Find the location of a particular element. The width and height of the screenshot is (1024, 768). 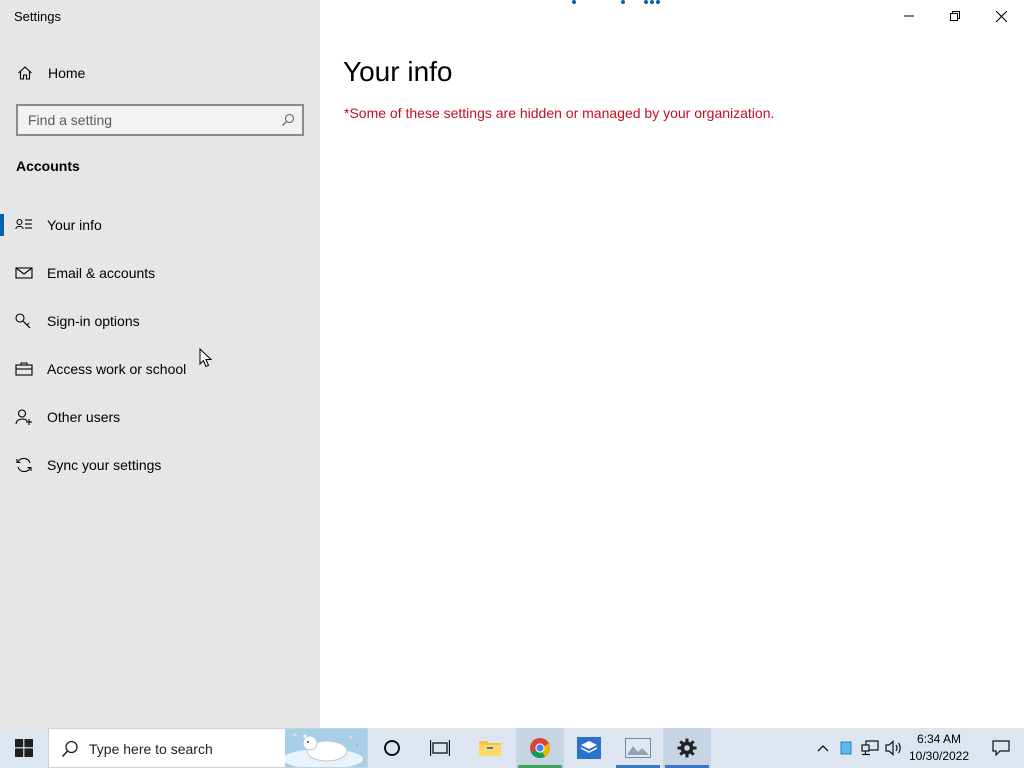

sidebar-item-your-info: Your info is located at coordinates (160, 225).